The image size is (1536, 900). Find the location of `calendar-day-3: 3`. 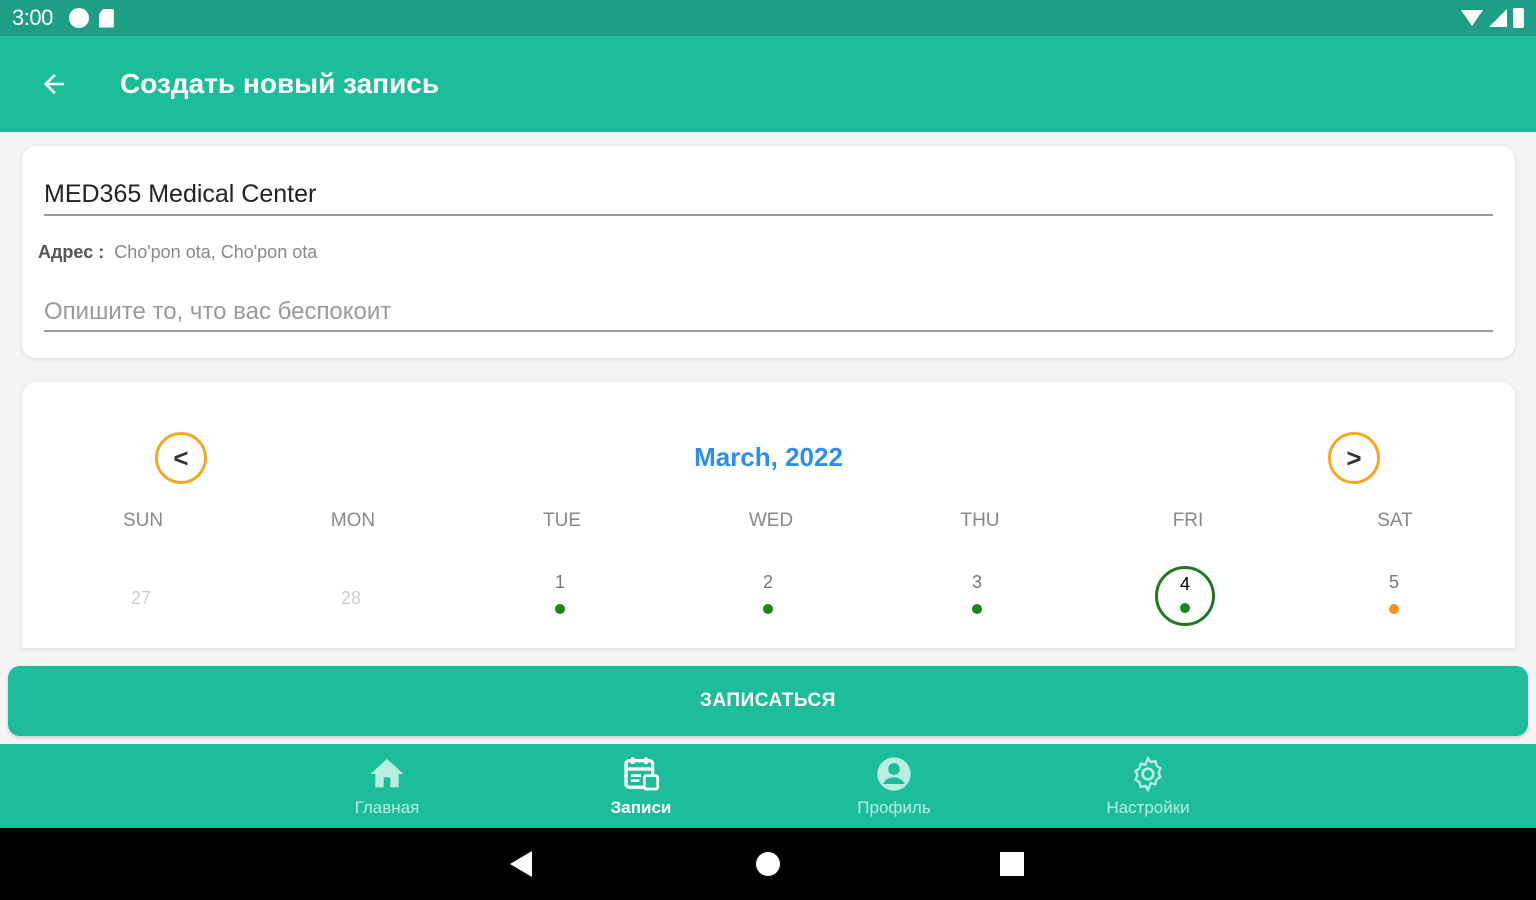

calendar-day-3: 3 is located at coordinates (977, 600).